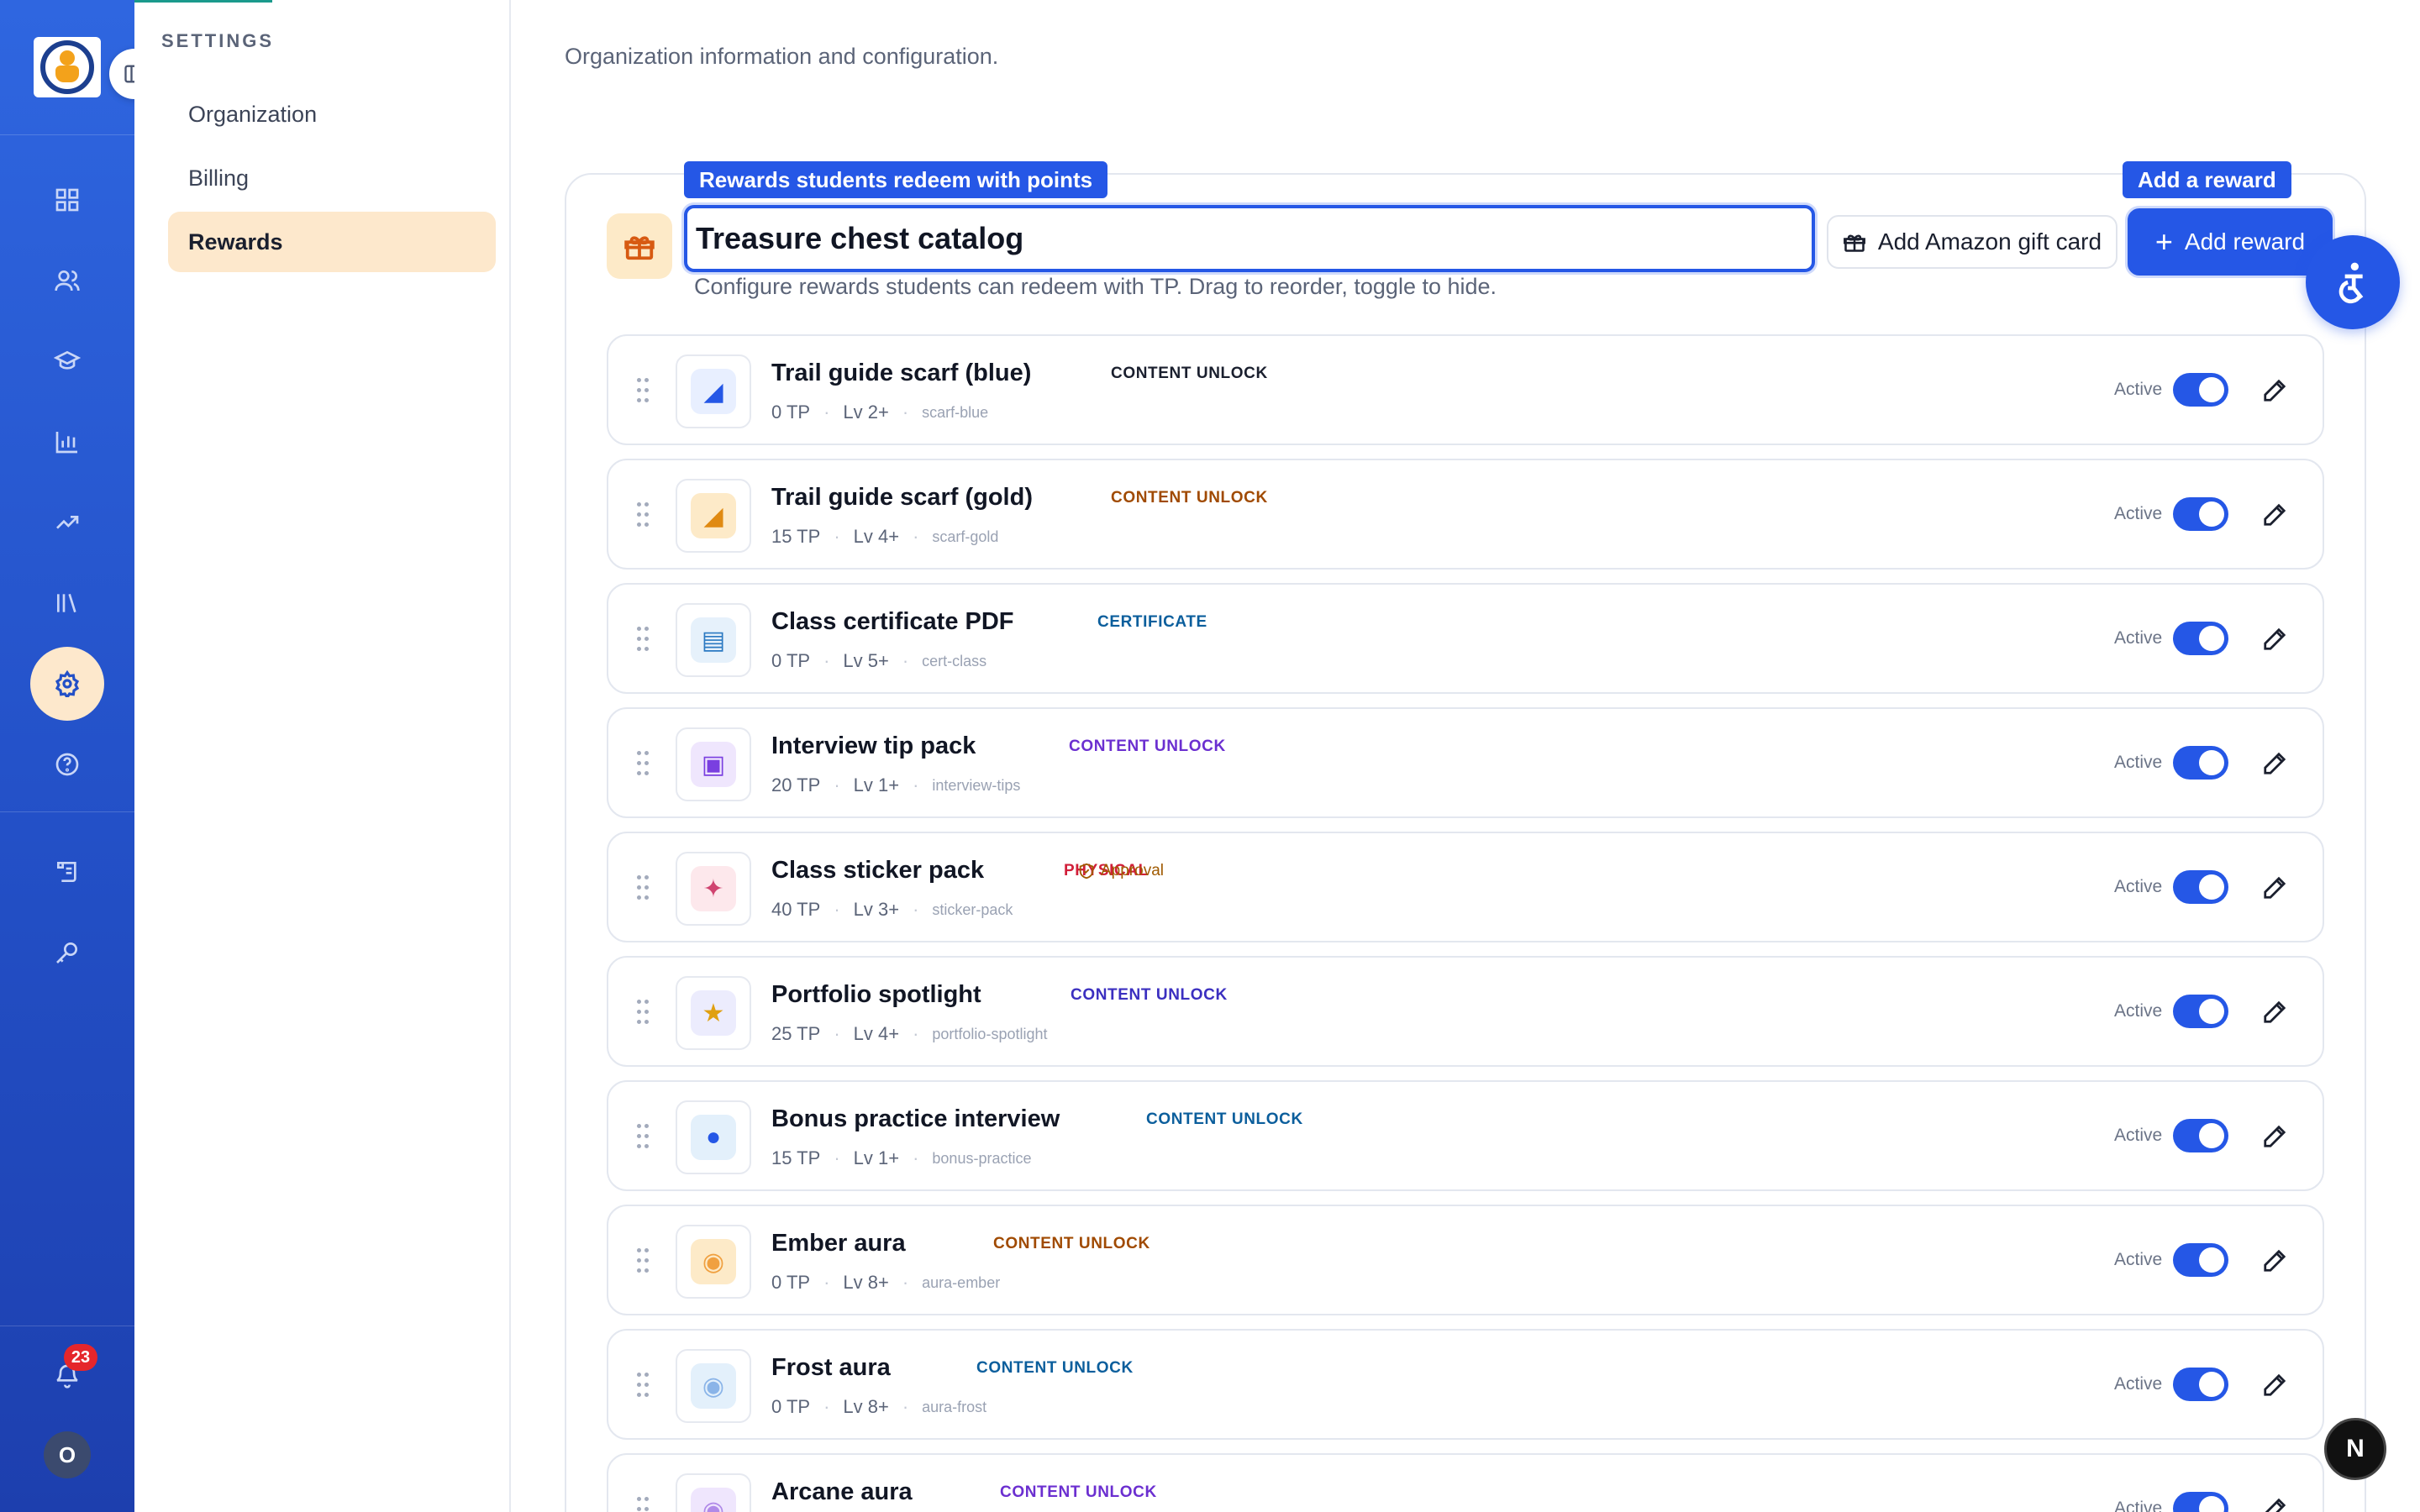  I want to click on nav-rail: 23 O, so click(67, 756).